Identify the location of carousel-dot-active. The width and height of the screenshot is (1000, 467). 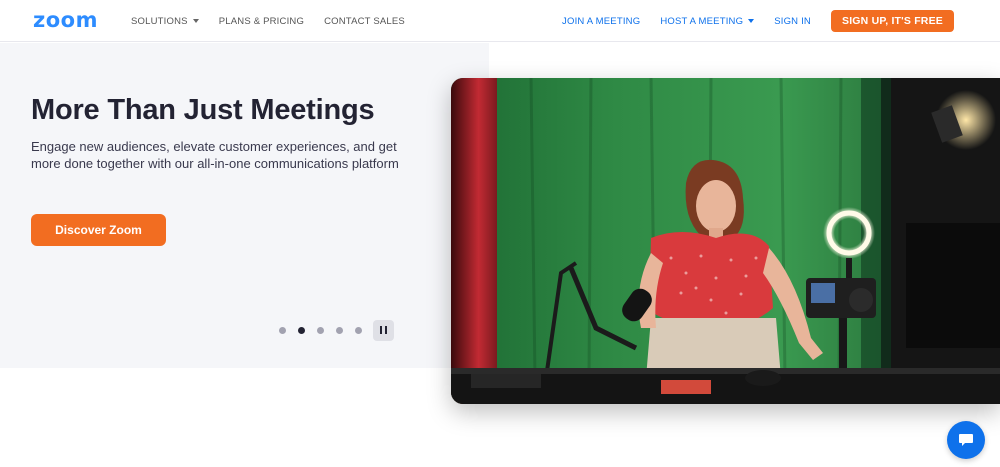
(301, 330).